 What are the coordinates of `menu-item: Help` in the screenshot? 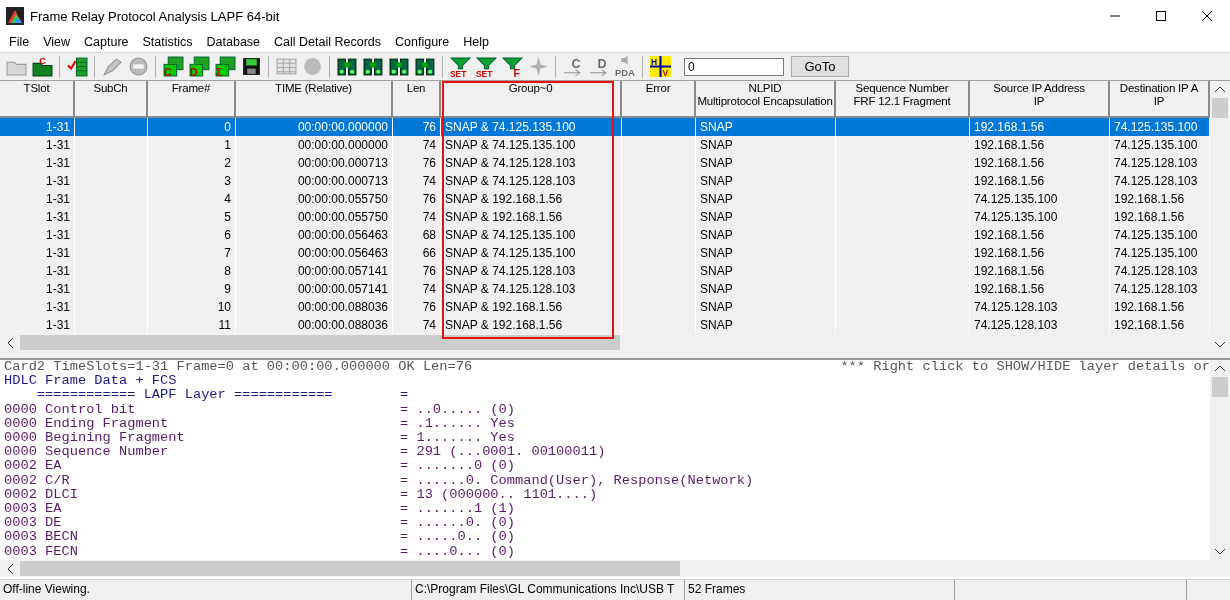 It's located at (476, 42).